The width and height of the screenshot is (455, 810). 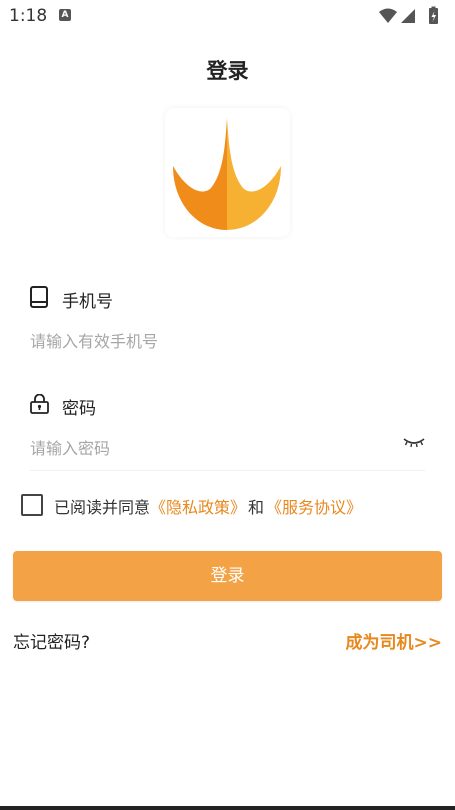 I want to click on lock-icon, so click(x=39, y=404).